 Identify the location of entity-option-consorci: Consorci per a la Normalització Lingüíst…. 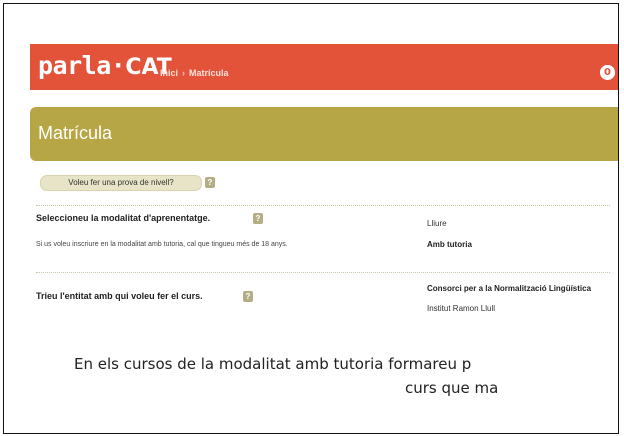
(509, 288).